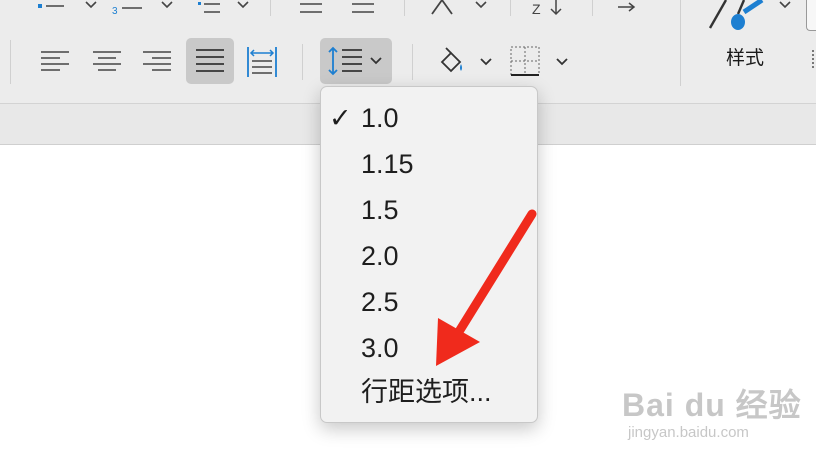 Image resolution: width=816 pixels, height=462 pixels. I want to click on line-spacing-icon, so click(355, 61).